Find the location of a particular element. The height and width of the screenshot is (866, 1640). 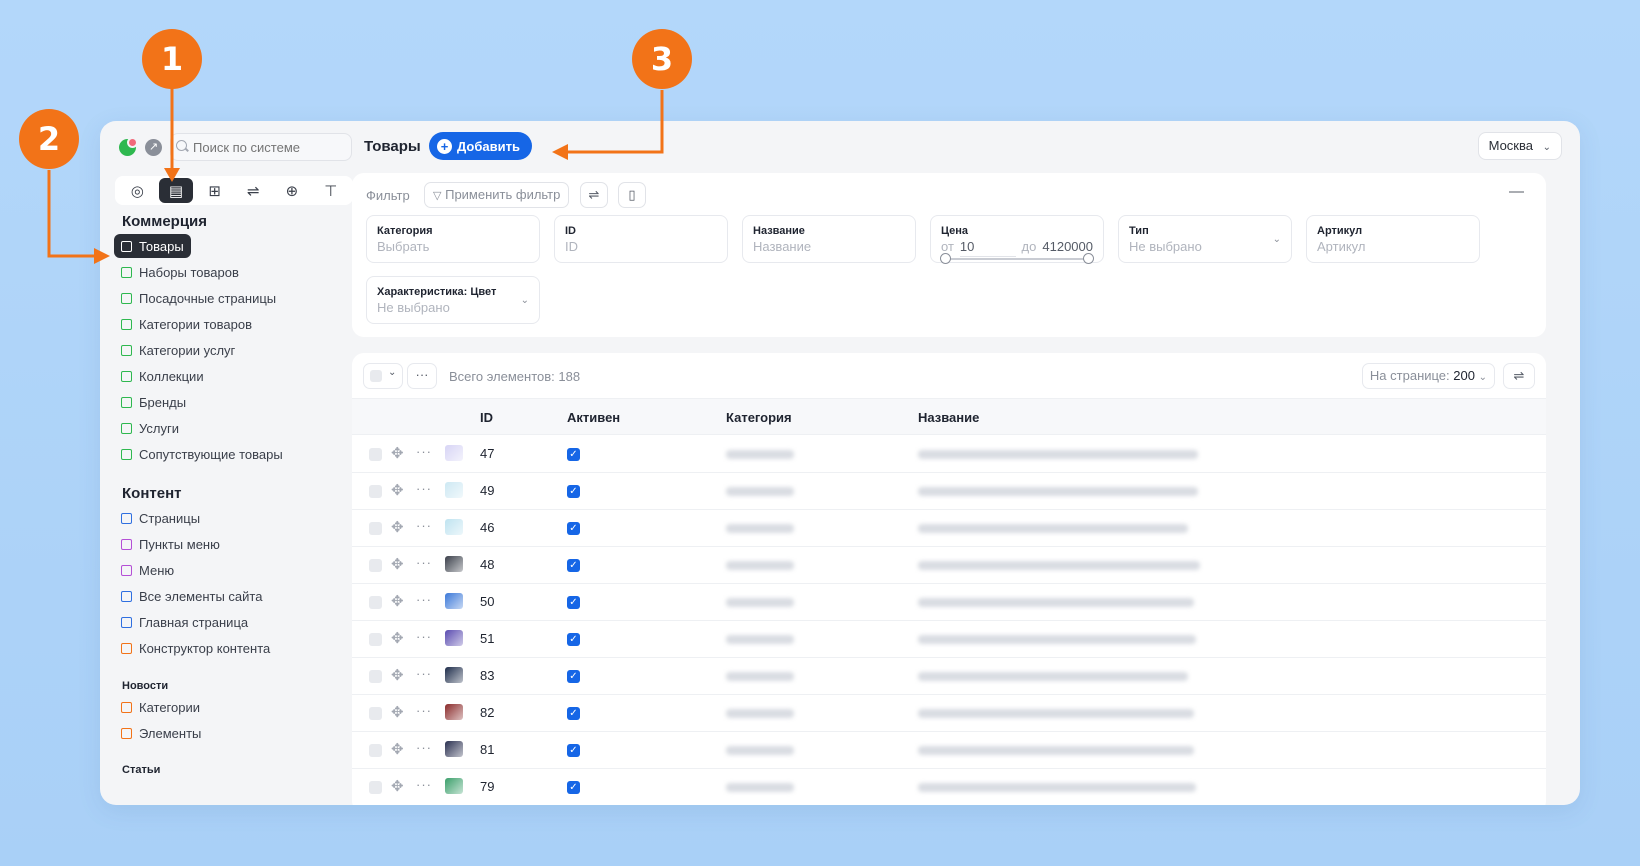

sidebar-item: Категории услуг is located at coordinates (178, 350).